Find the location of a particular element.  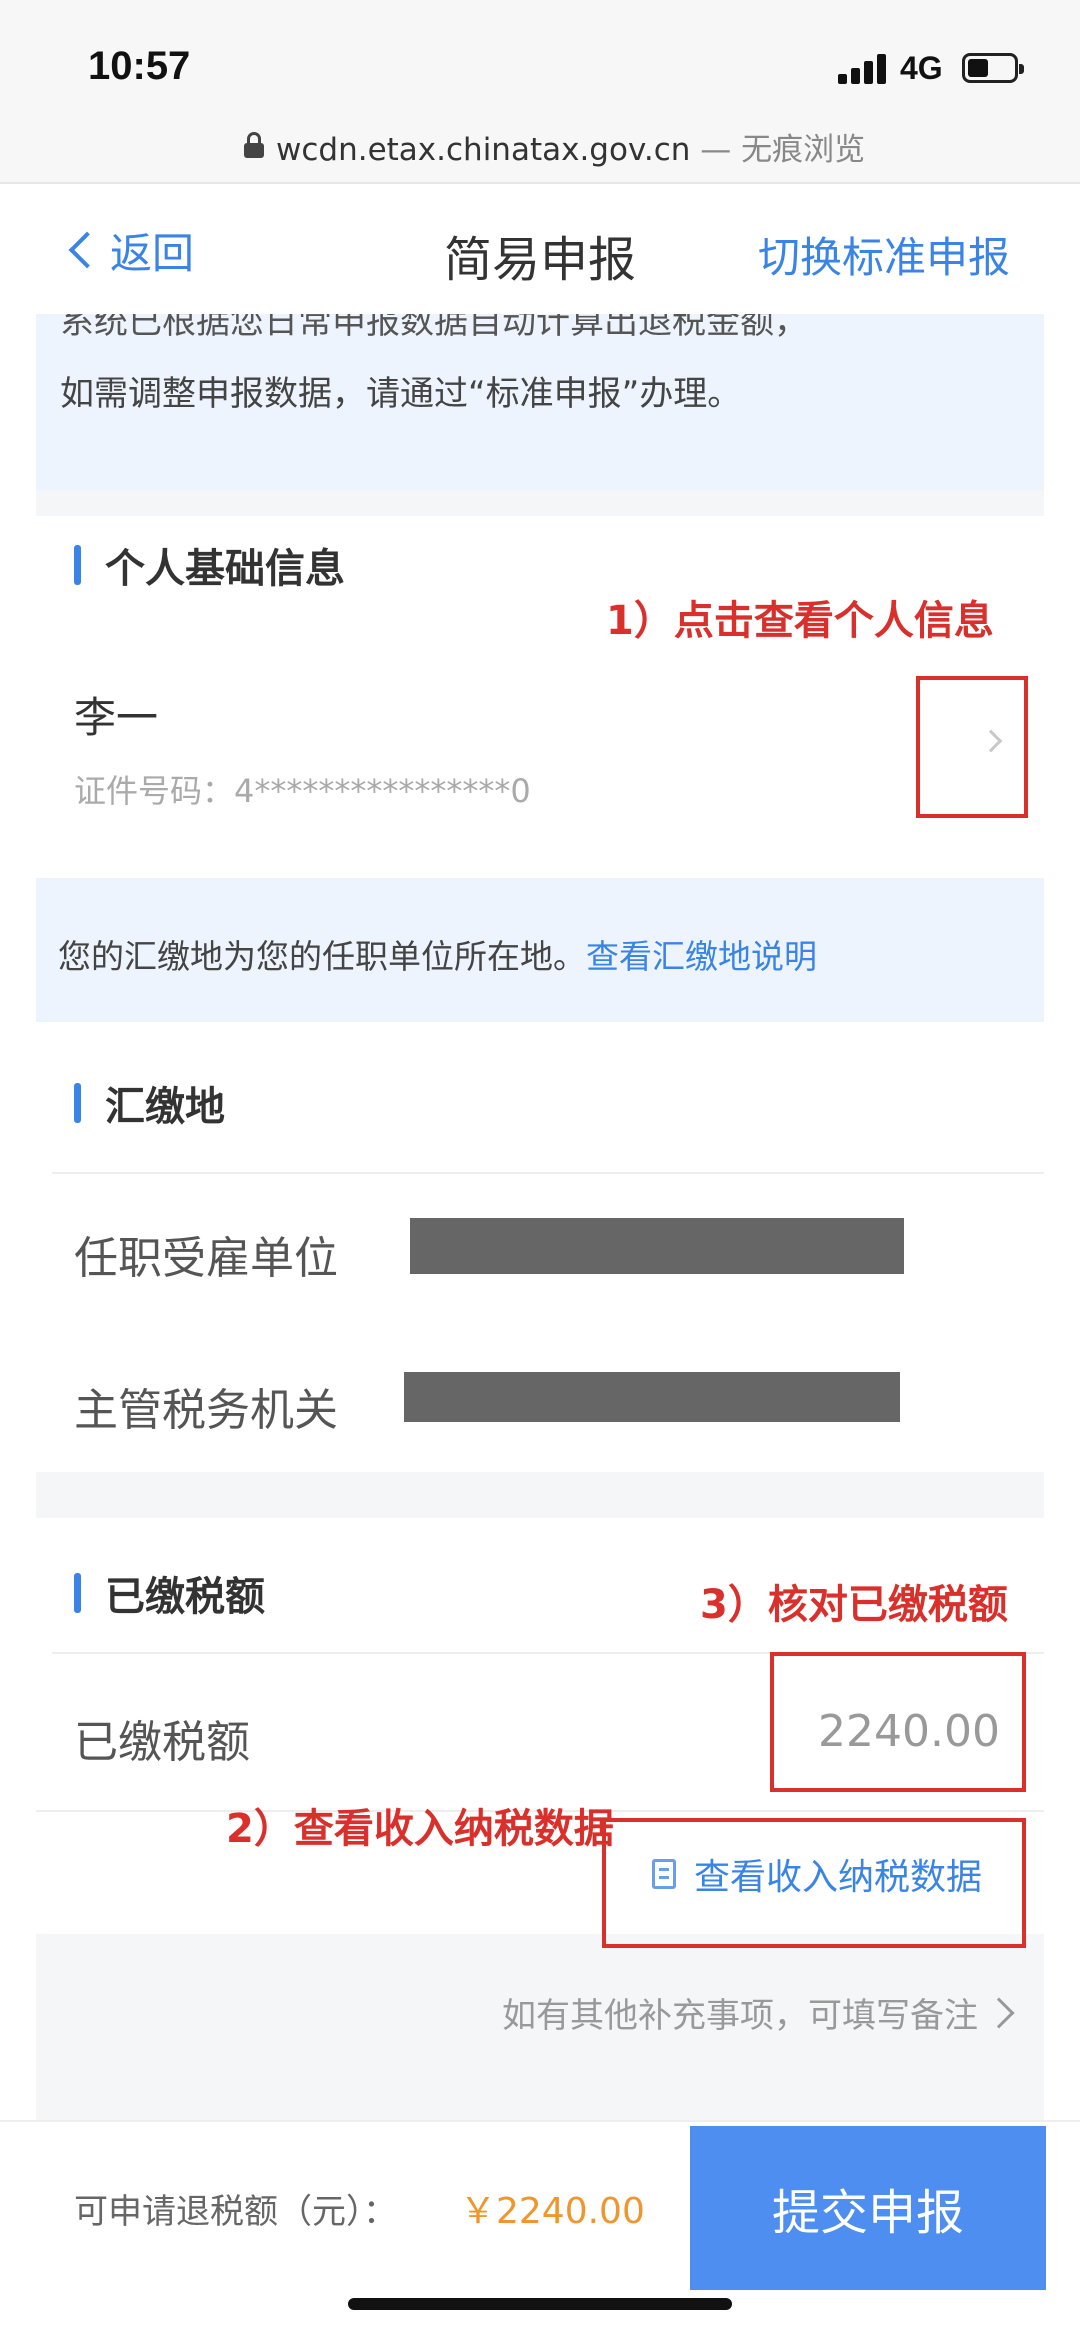

personal-info-title: 个人基础信息 is located at coordinates (209, 565).